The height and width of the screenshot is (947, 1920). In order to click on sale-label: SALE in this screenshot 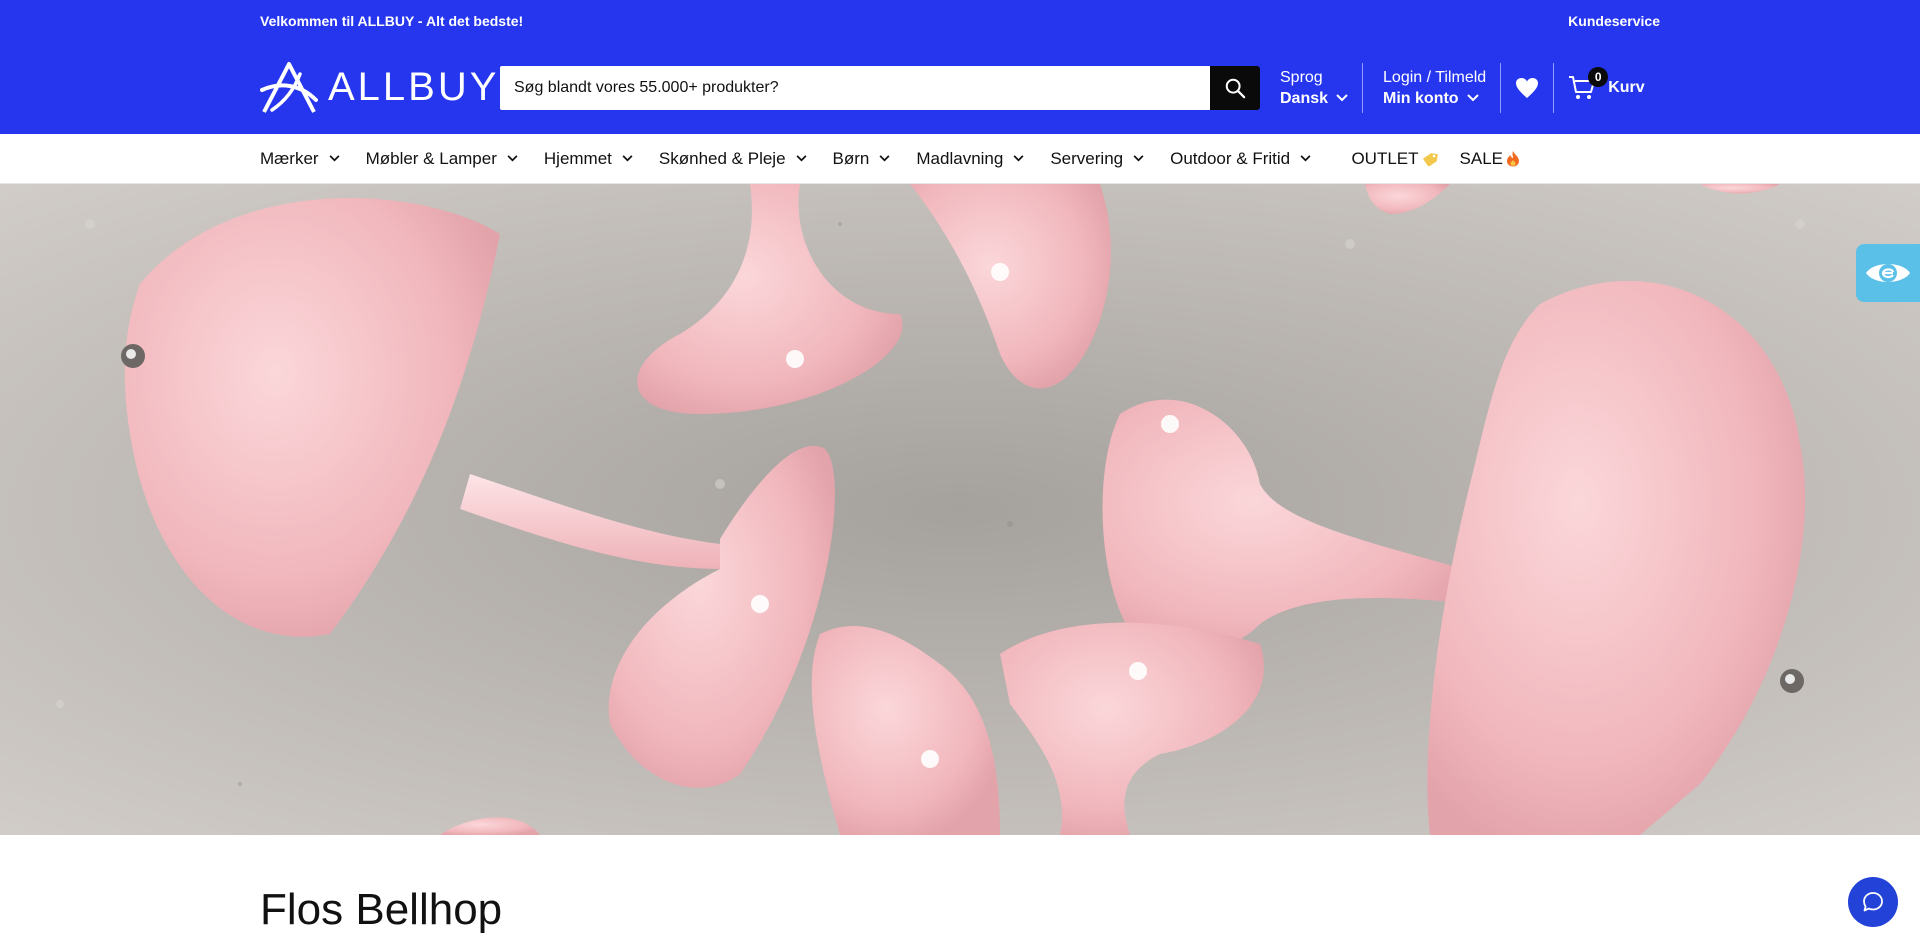, I will do `click(1481, 158)`.